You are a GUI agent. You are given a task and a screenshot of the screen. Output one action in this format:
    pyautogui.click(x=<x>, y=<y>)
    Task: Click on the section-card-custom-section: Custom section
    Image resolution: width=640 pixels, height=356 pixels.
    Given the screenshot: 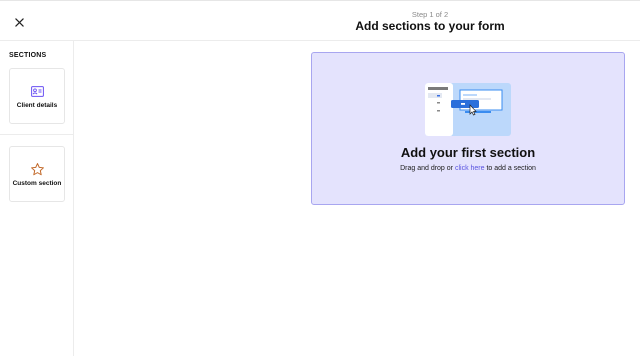 What is the action you would take?
    pyautogui.click(x=37, y=174)
    